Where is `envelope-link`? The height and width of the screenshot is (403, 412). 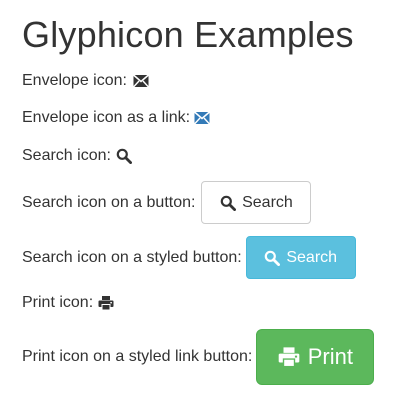 envelope-link is located at coordinates (202, 118).